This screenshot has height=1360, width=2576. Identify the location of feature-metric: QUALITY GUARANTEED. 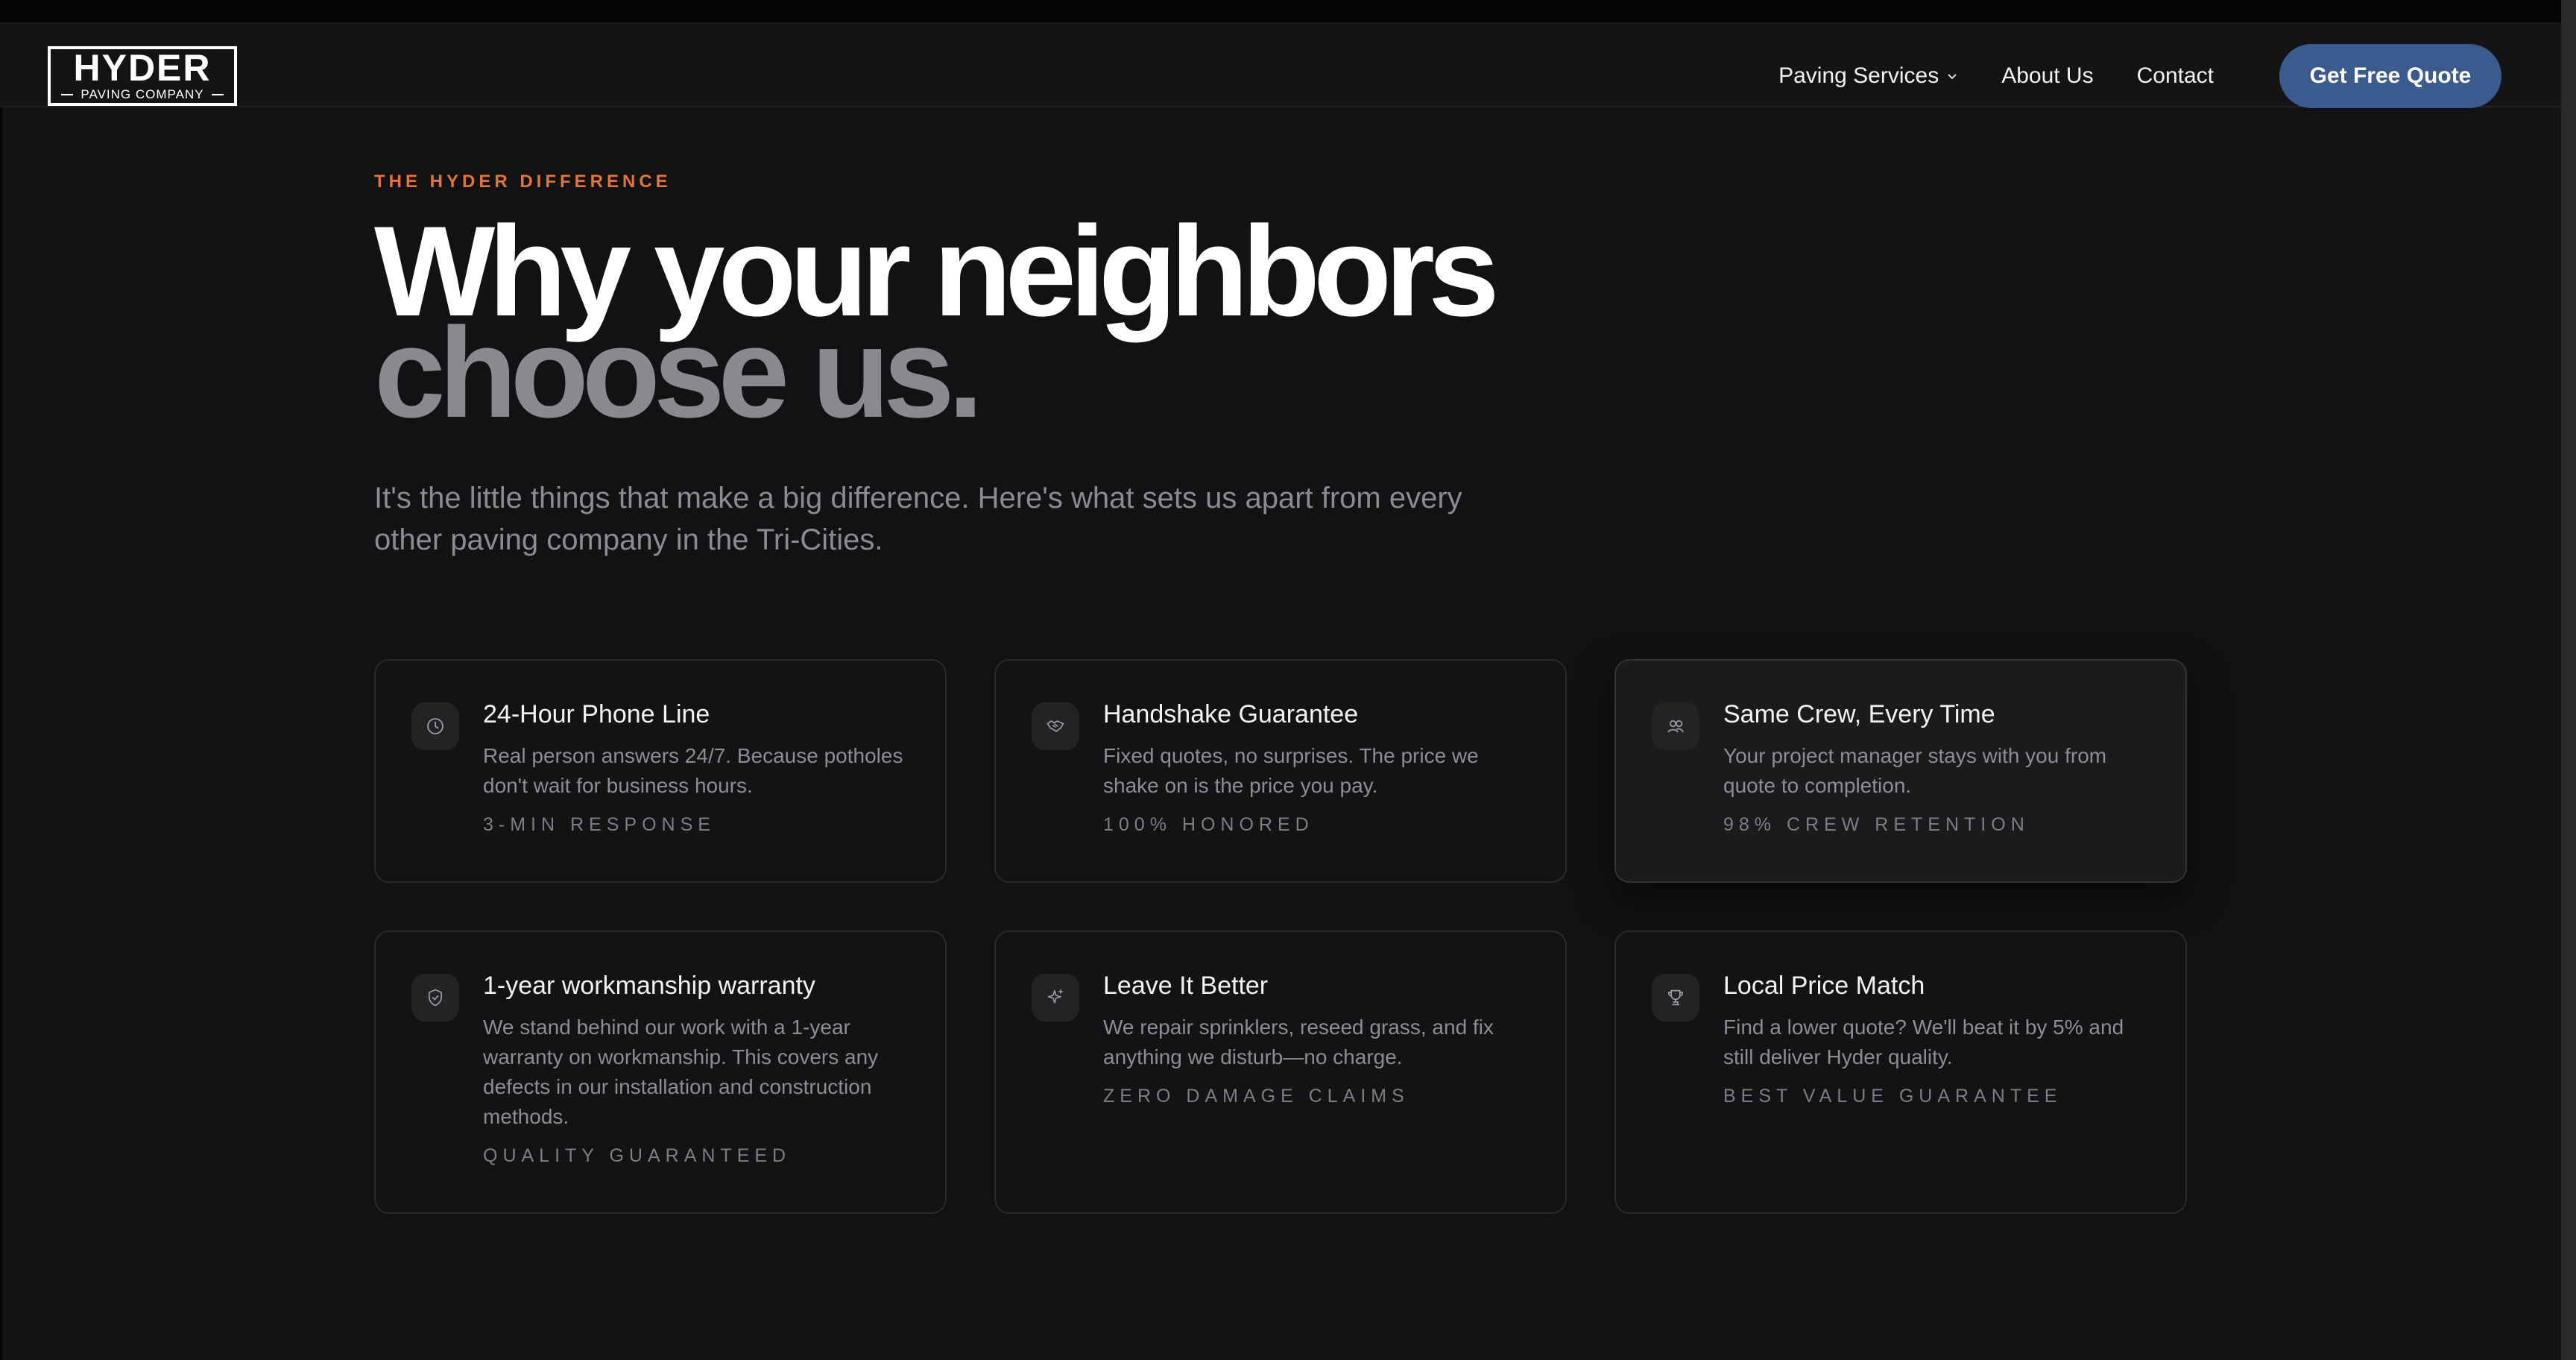
(637, 1155).